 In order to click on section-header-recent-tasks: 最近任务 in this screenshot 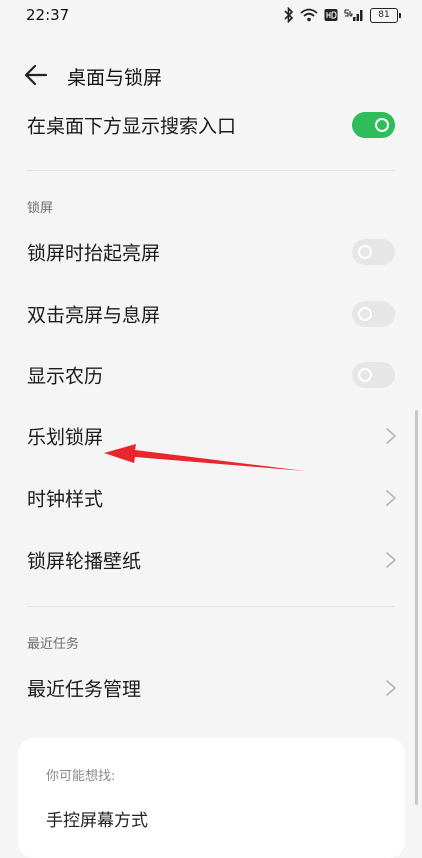, I will do `click(53, 644)`.